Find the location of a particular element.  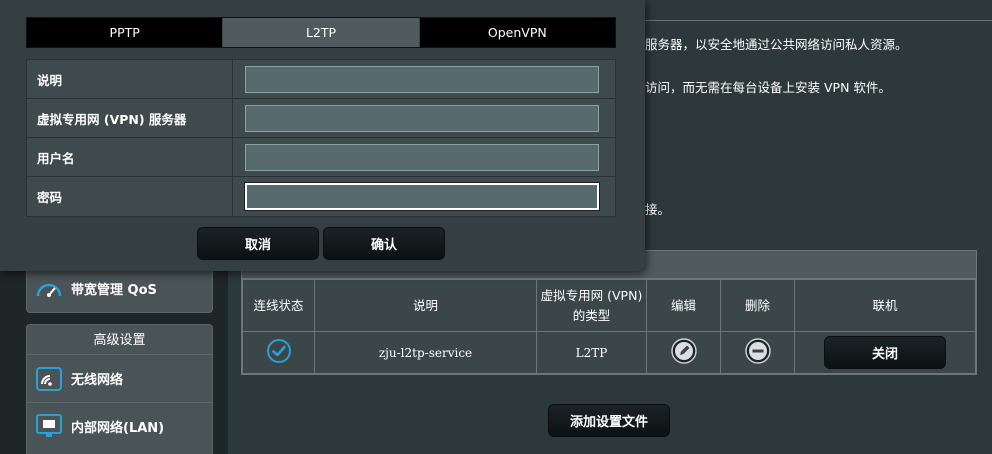

column-header-description: 说明 is located at coordinates (425, 305).